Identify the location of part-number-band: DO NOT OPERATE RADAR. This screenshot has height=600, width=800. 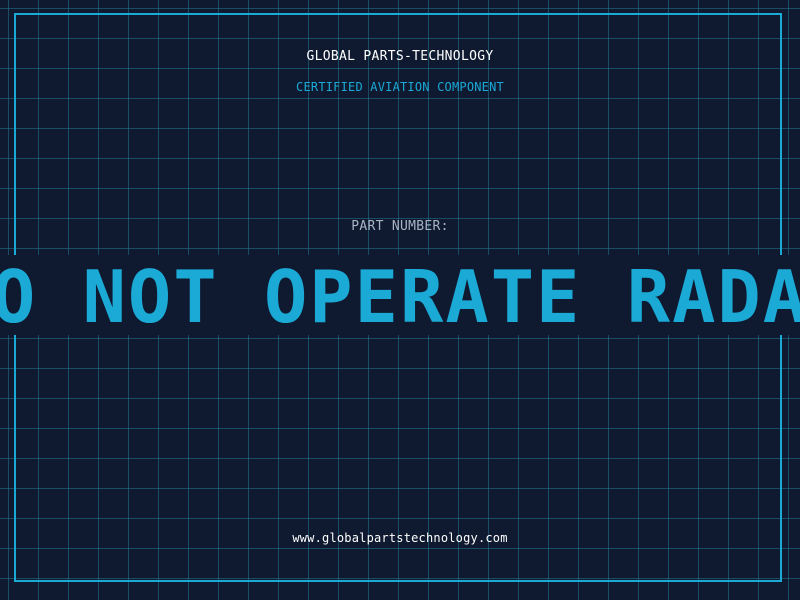
(400, 295).